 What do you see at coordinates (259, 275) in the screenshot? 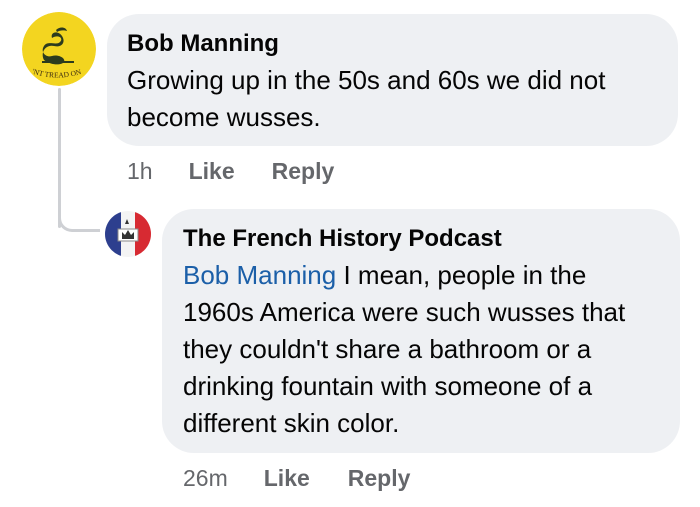
I see `mention-link: Bob Manning` at bounding box center [259, 275].